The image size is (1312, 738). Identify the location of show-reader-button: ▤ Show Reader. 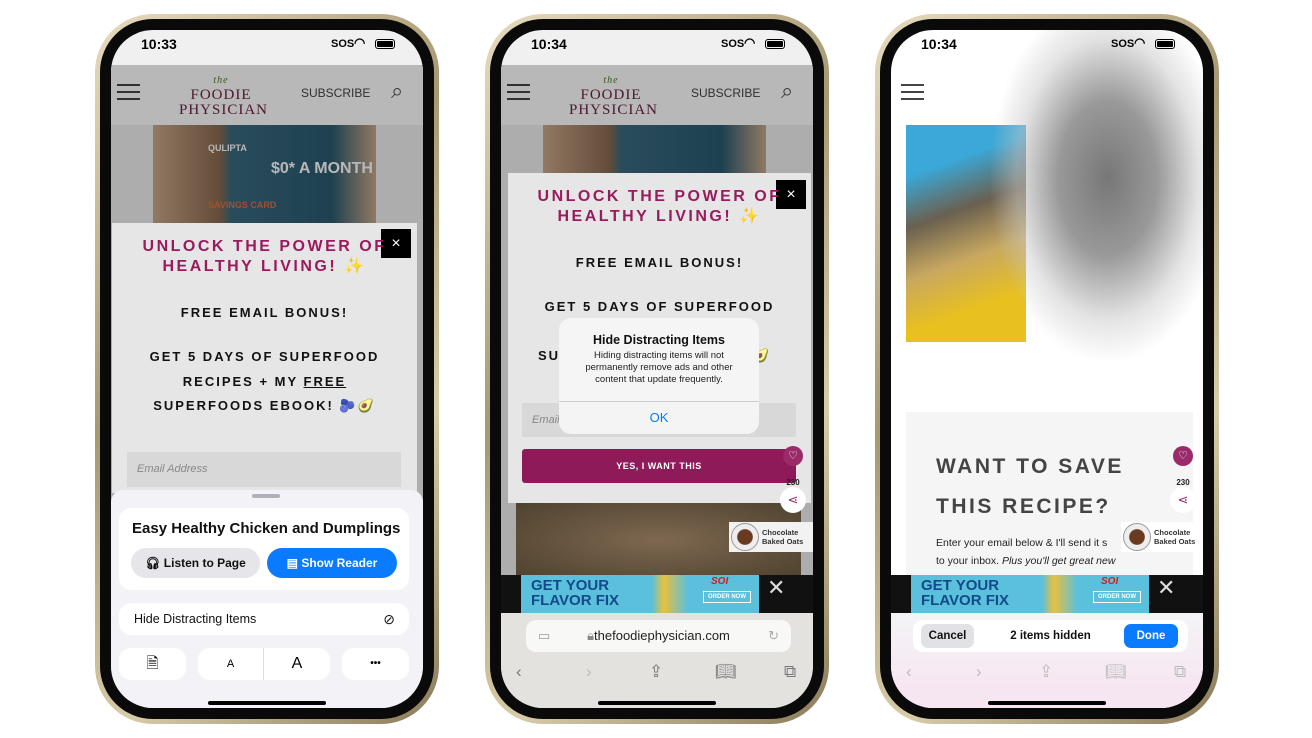
(332, 563).